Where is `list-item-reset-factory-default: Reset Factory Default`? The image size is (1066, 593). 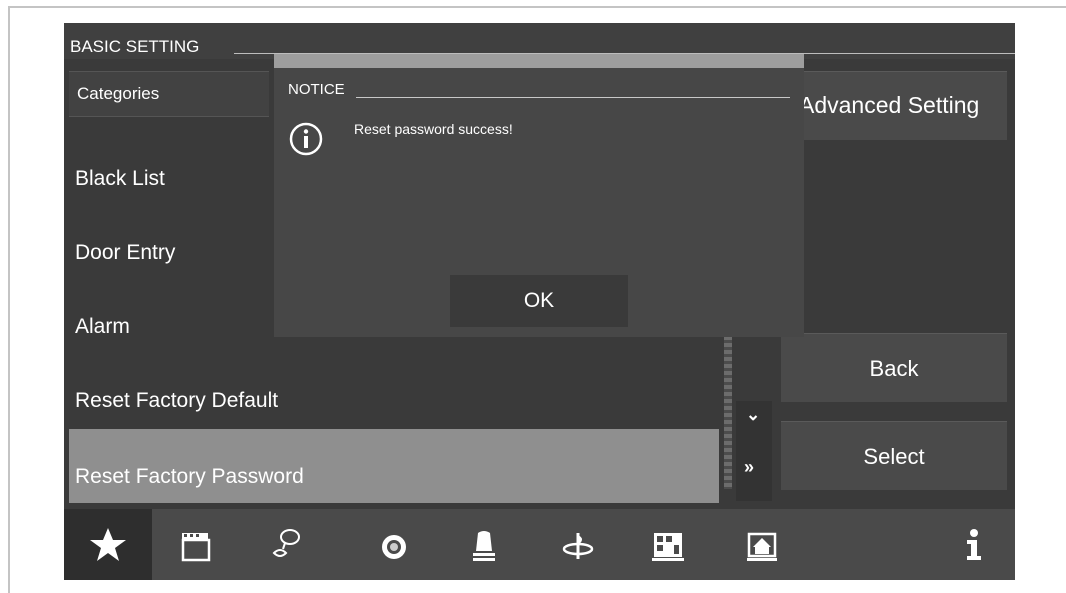 list-item-reset-factory-default: Reset Factory Default is located at coordinates (394, 391).